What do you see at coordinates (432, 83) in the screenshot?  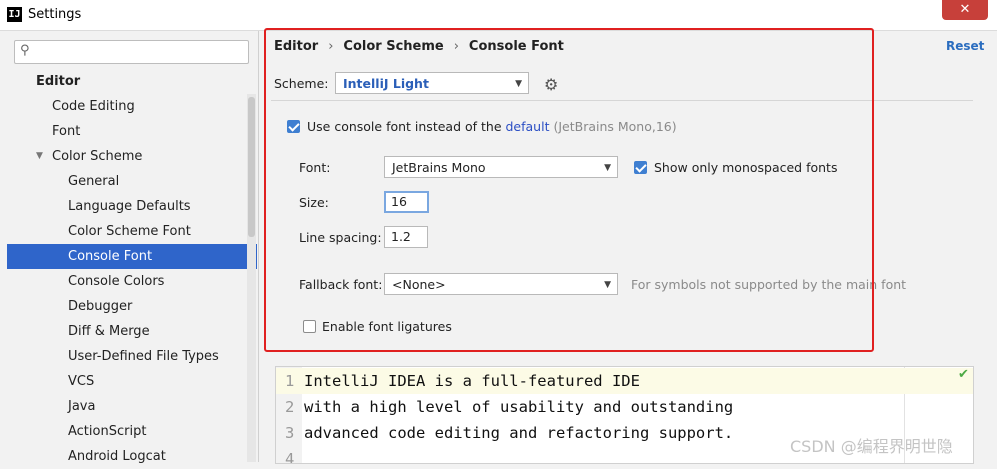 I see `scheme-select: IntelliJ Light ▼` at bounding box center [432, 83].